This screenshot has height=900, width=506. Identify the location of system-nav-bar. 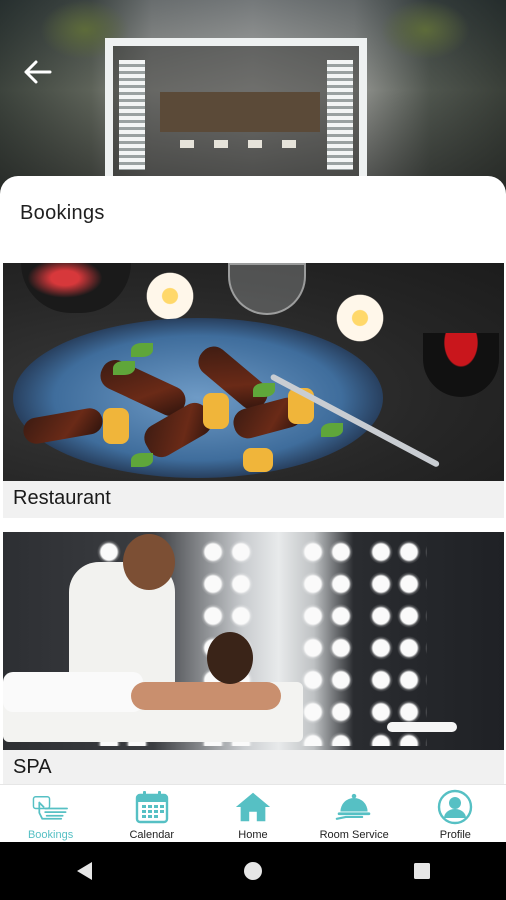
(253, 871).